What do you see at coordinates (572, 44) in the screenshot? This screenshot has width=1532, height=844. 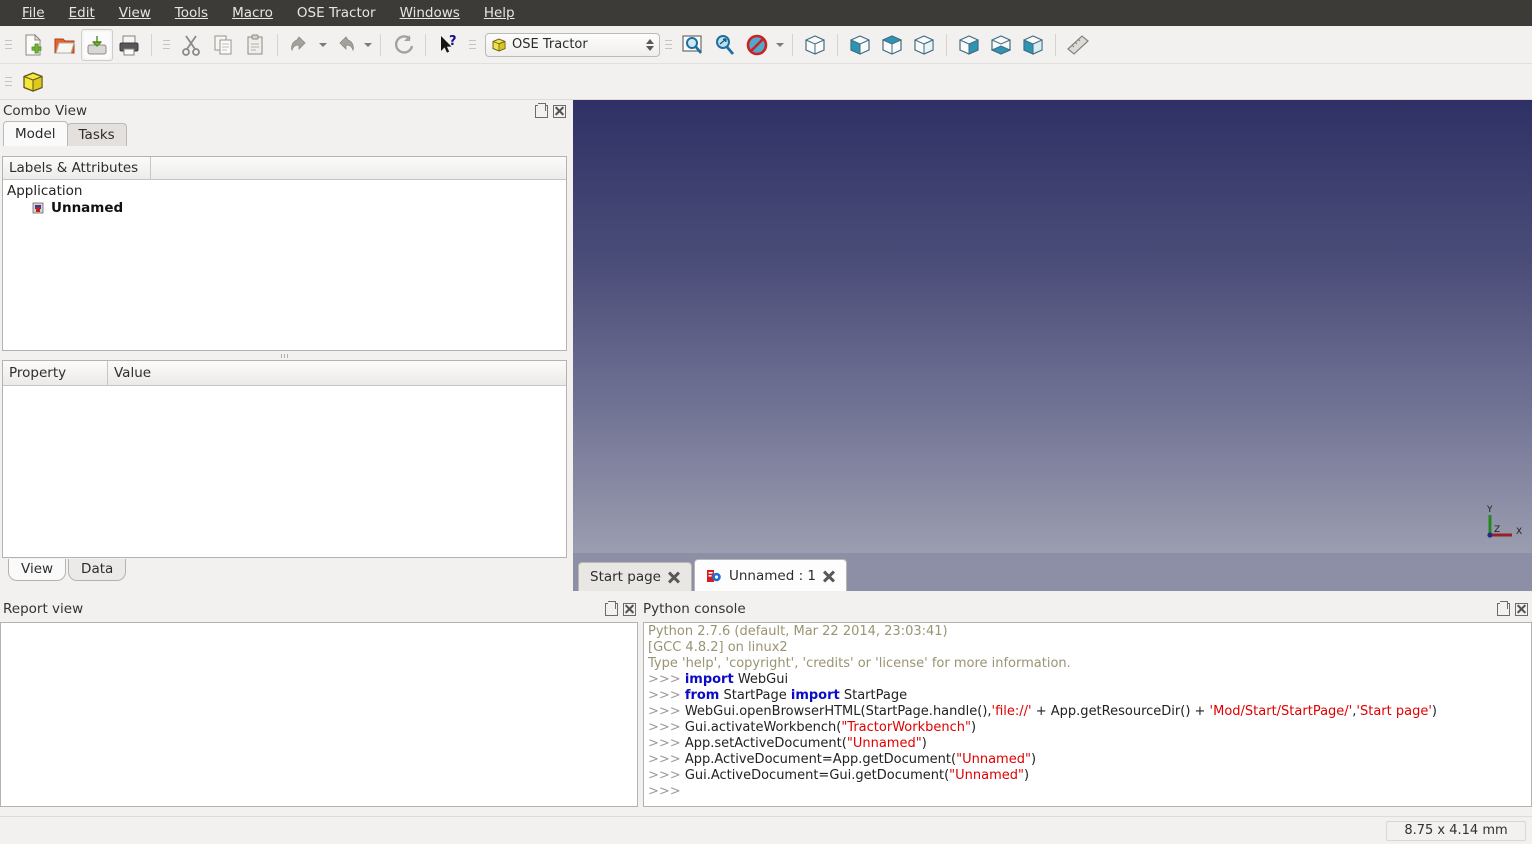 I see `workbench-selector: OSE Tractor` at bounding box center [572, 44].